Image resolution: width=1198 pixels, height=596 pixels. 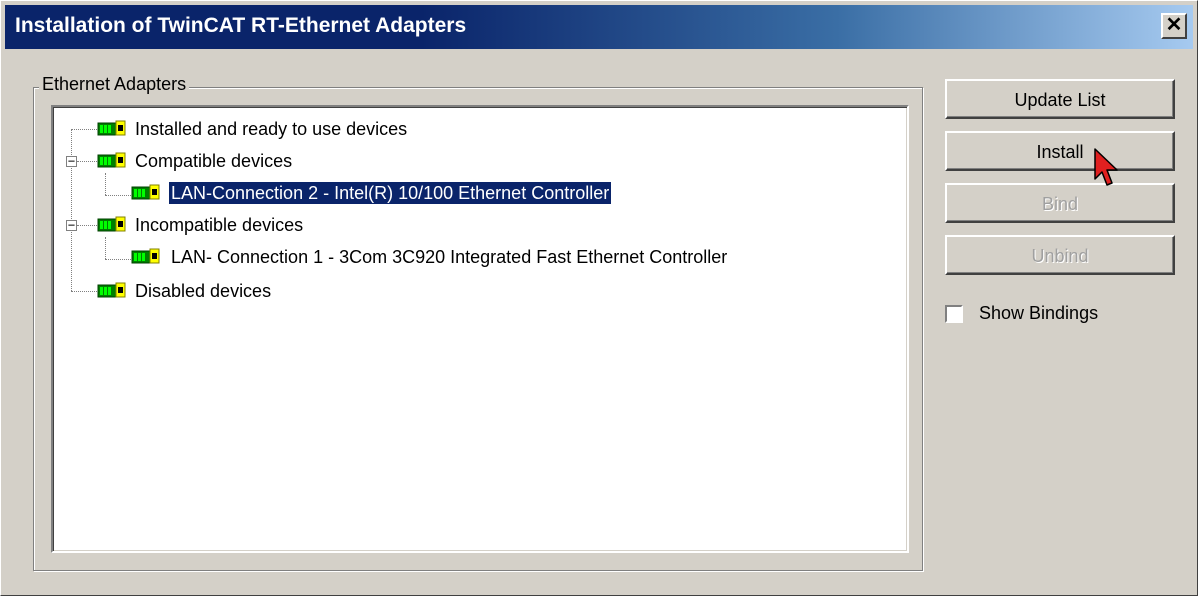 What do you see at coordinates (1106, 167) in the screenshot?
I see `mouse-pointer-icon` at bounding box center [1106, 167].